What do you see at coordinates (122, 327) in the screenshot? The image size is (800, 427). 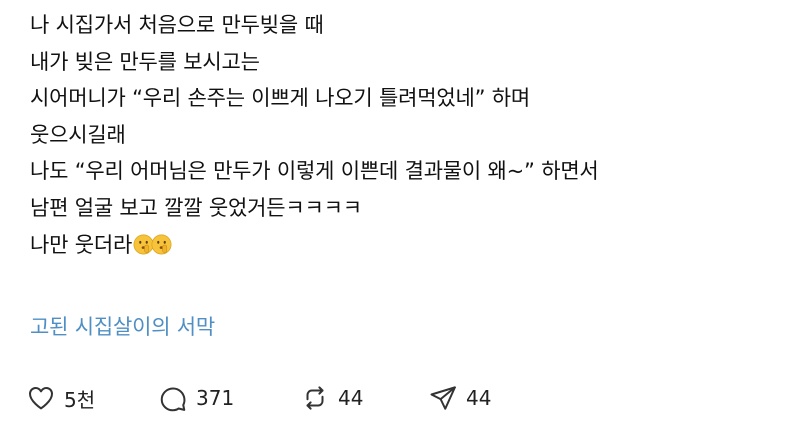 I see `thread-title-link: 고된 시집살이의 서막` at bounding box center [122, 327].